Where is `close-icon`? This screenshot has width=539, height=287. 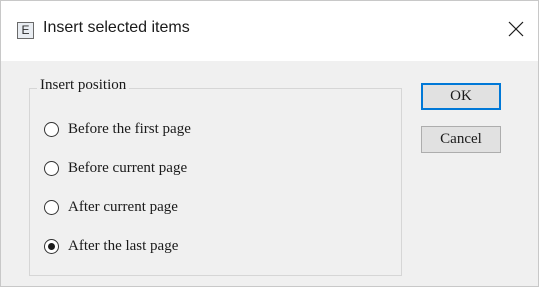 close-icon is located at coordinates (516, 29).